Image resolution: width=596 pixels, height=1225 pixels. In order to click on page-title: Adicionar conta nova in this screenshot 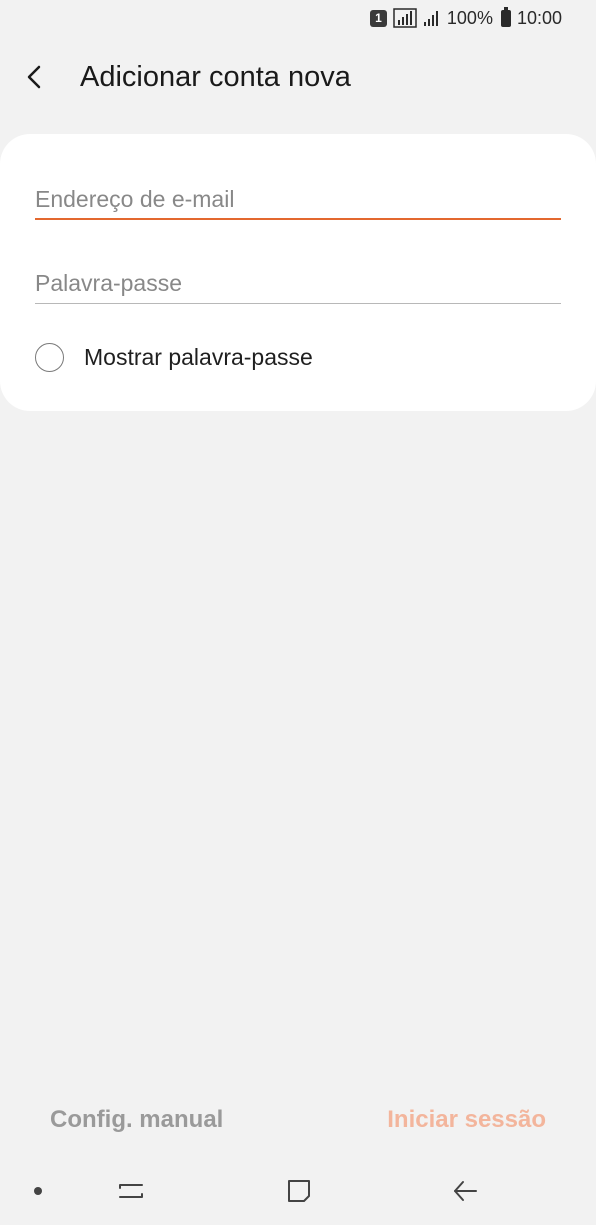, I will do `click(215, 76)`.